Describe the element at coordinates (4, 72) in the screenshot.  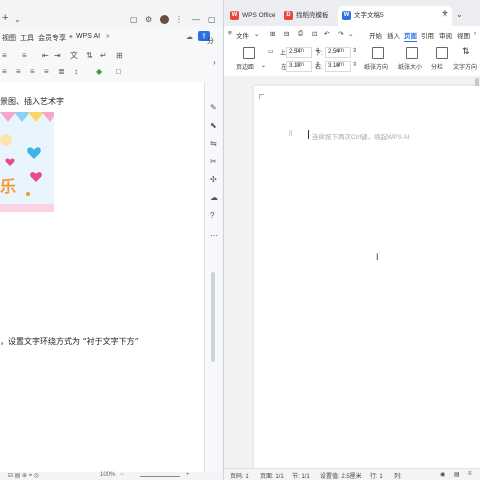
I see `align-left-icon: ≡` at that location.